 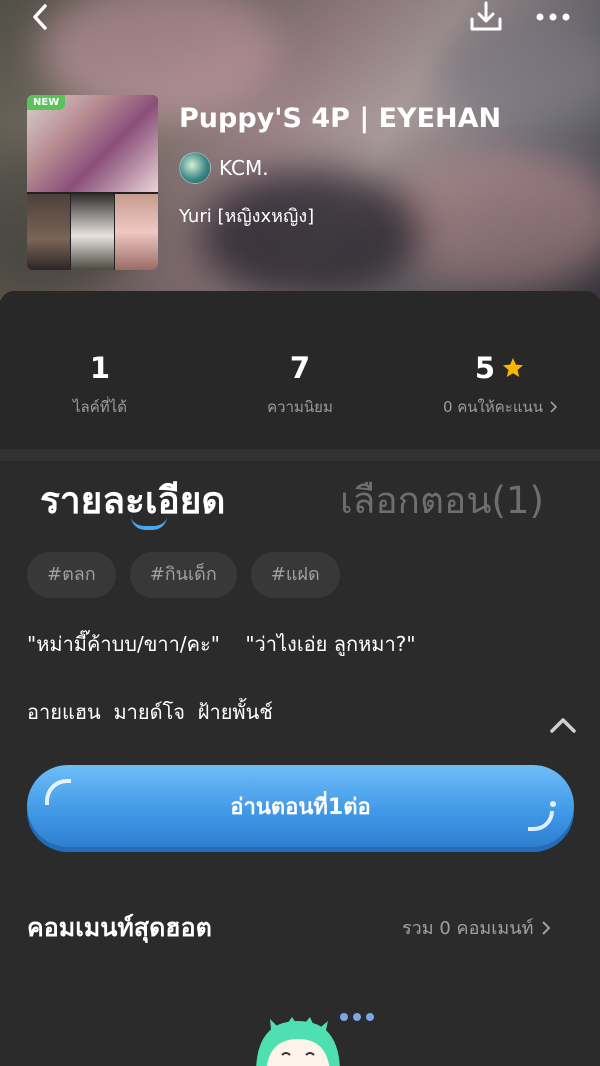 I want to click on collapse-button, so click(x=563, y=725).